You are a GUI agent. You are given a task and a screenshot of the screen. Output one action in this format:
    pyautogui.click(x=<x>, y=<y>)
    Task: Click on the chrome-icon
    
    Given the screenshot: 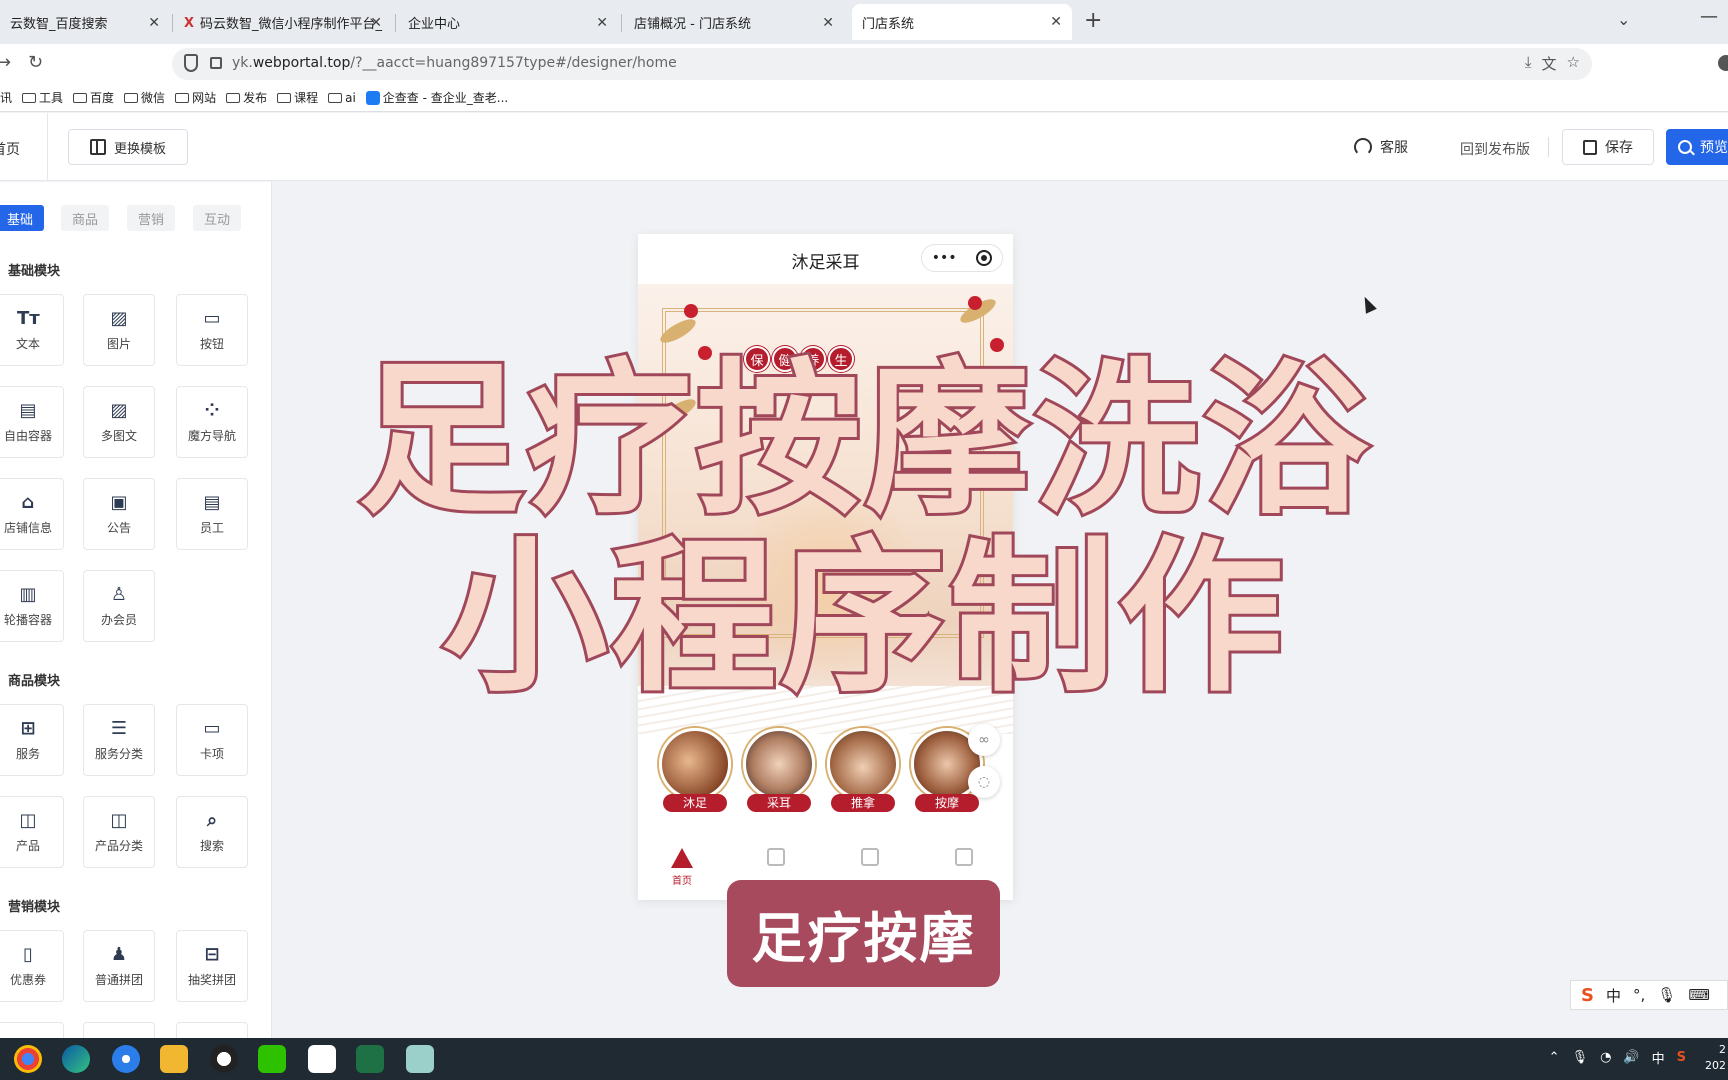 What is the action you would take?
    pyautogui.click(x=28, y=1059)
    